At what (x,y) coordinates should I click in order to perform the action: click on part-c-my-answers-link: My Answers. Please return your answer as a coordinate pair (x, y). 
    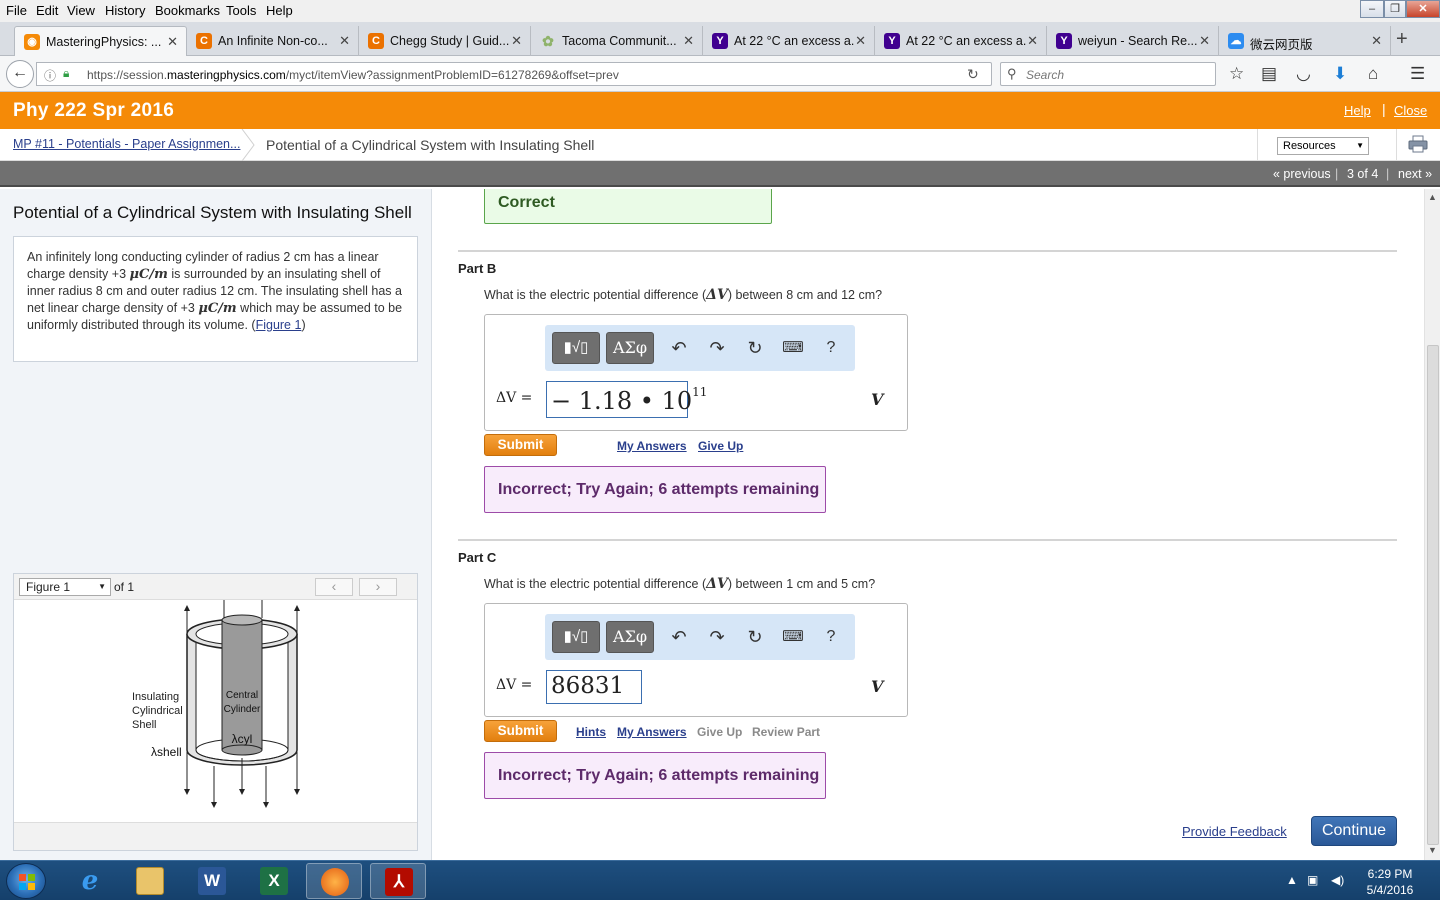
    Looking at the image, I should click on (652, 732).